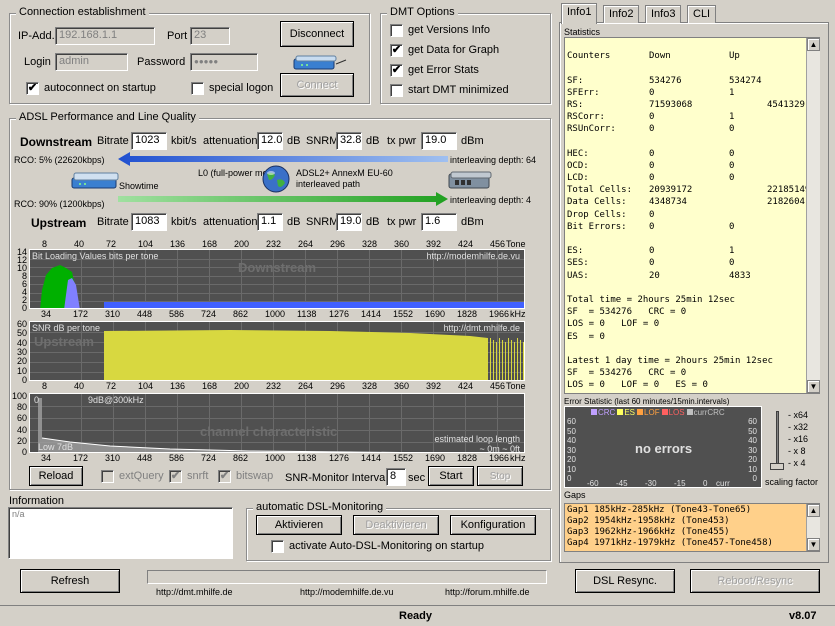  I want to click on link-forum: http://forum.mhilfe.de, so click(487, 592).